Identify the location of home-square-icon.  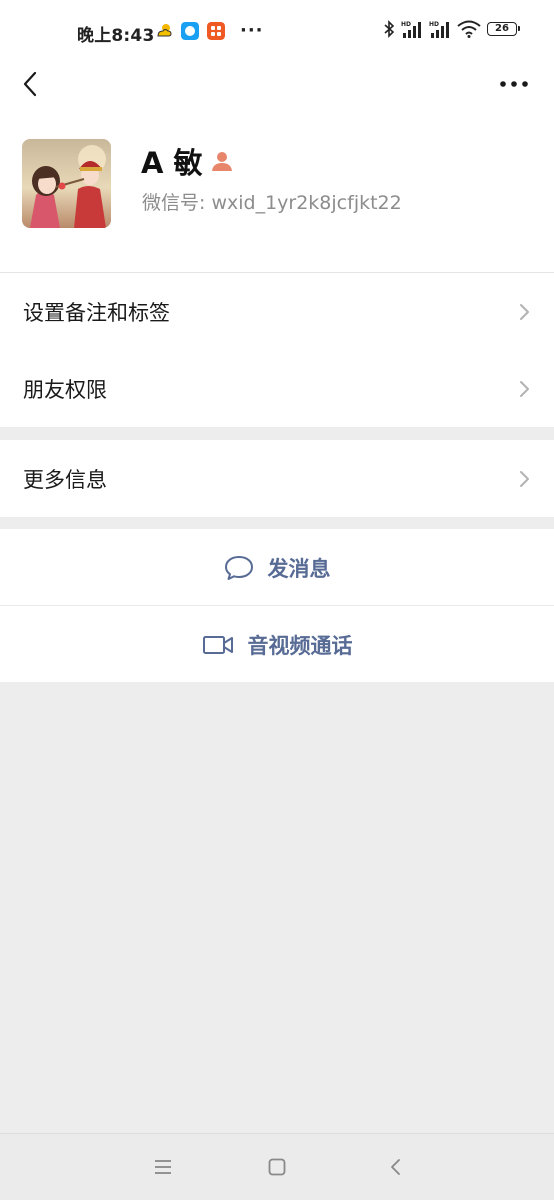
(277, 1167).